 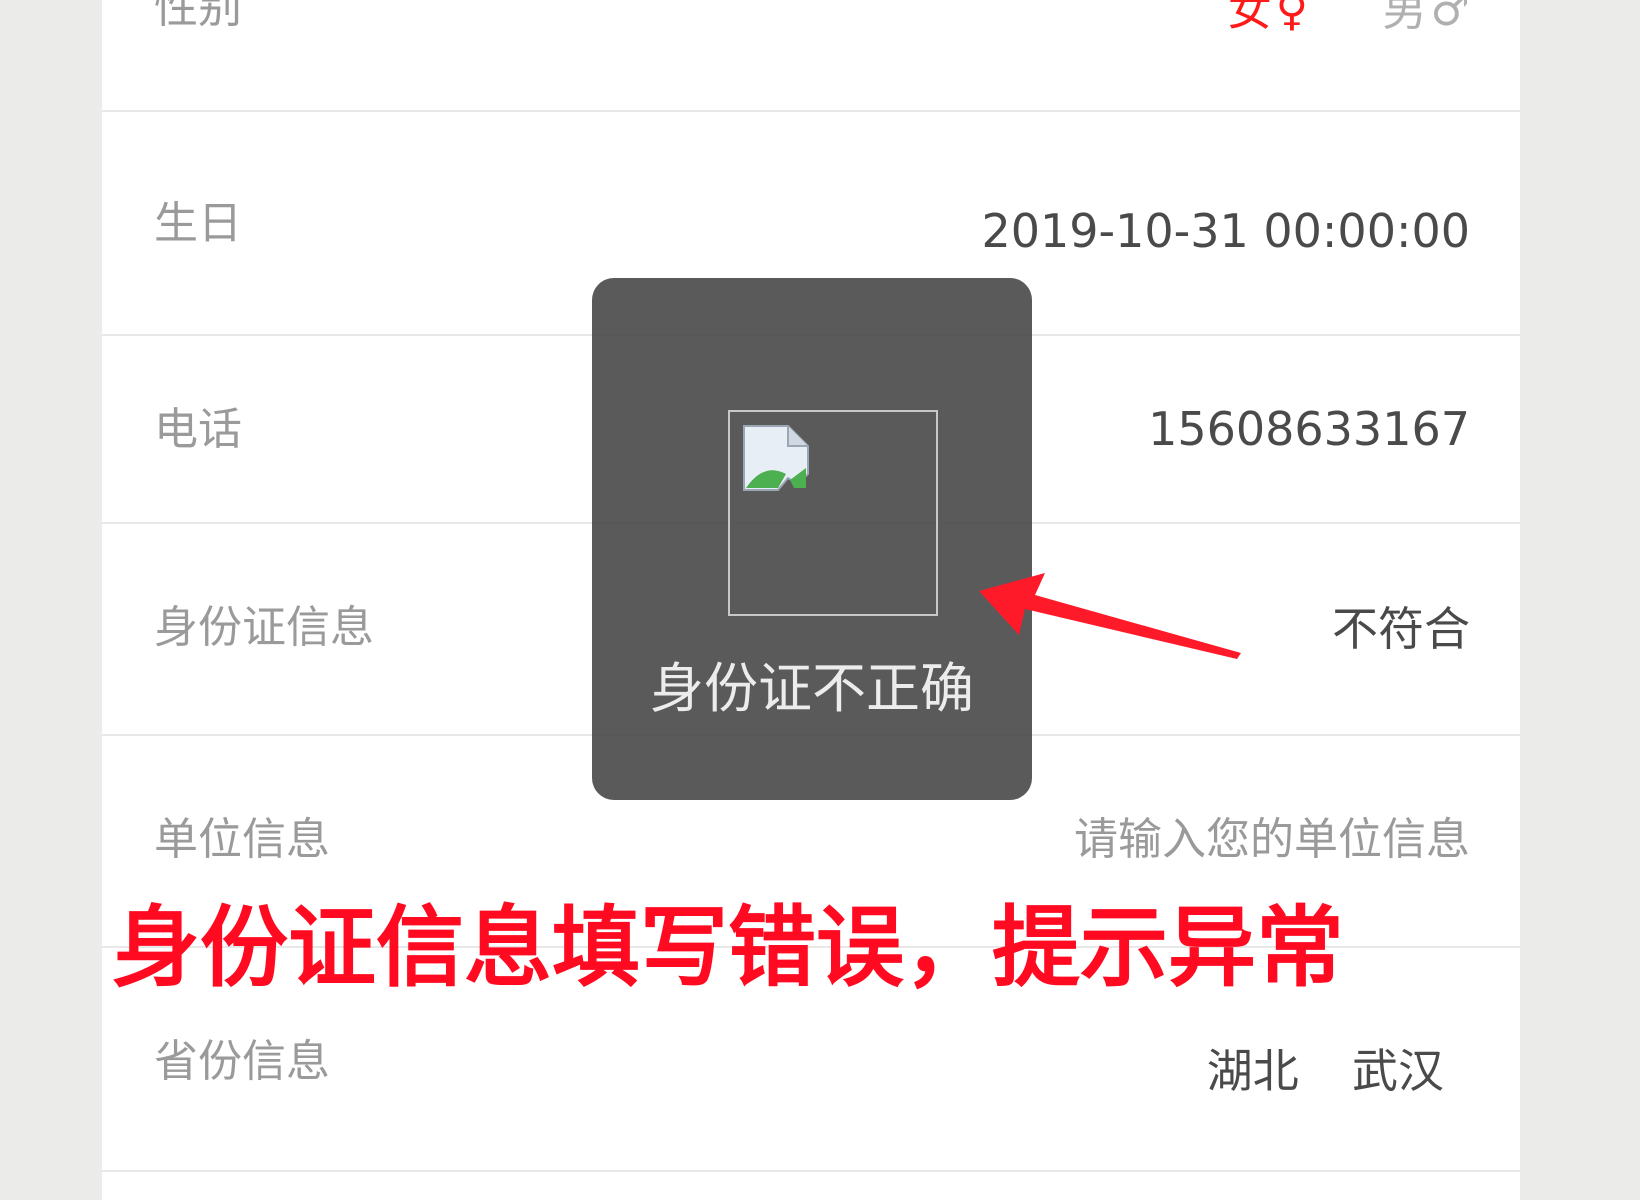 What do you see at coordinates (833, 513) in the screenshot?
I see `toast-image-frame` at bounding box center [833, 513].